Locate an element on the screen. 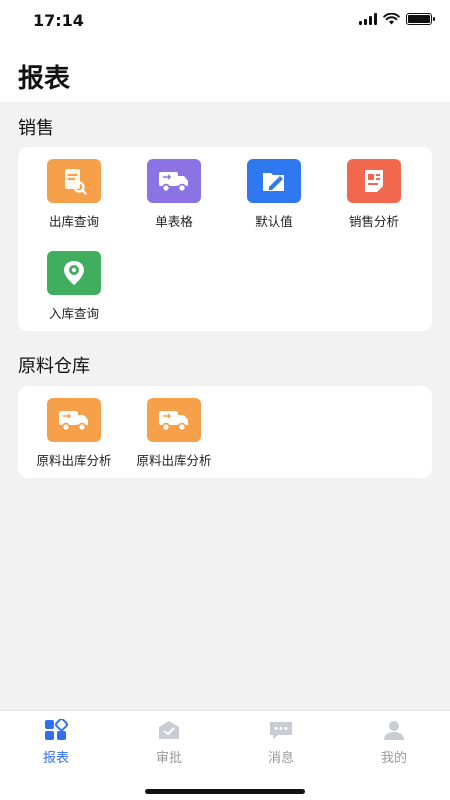  tile-raw-outbound-analysis-2: 原料出库分析 is located at coordinates (174, 433).